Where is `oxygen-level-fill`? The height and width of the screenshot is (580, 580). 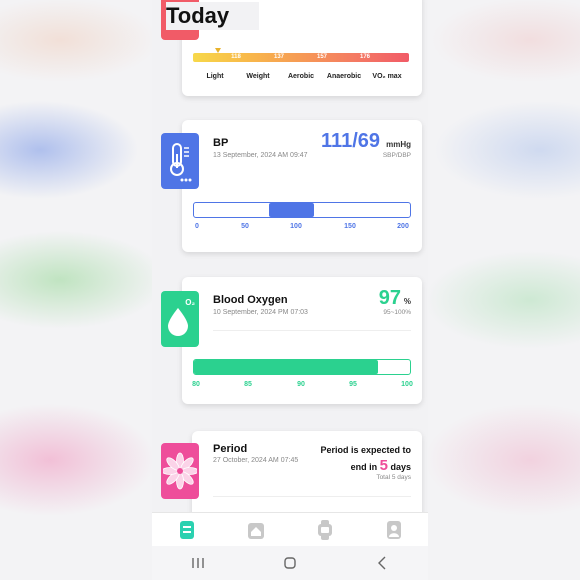 oxygen-level-fill is located at coordinates (286, 367).